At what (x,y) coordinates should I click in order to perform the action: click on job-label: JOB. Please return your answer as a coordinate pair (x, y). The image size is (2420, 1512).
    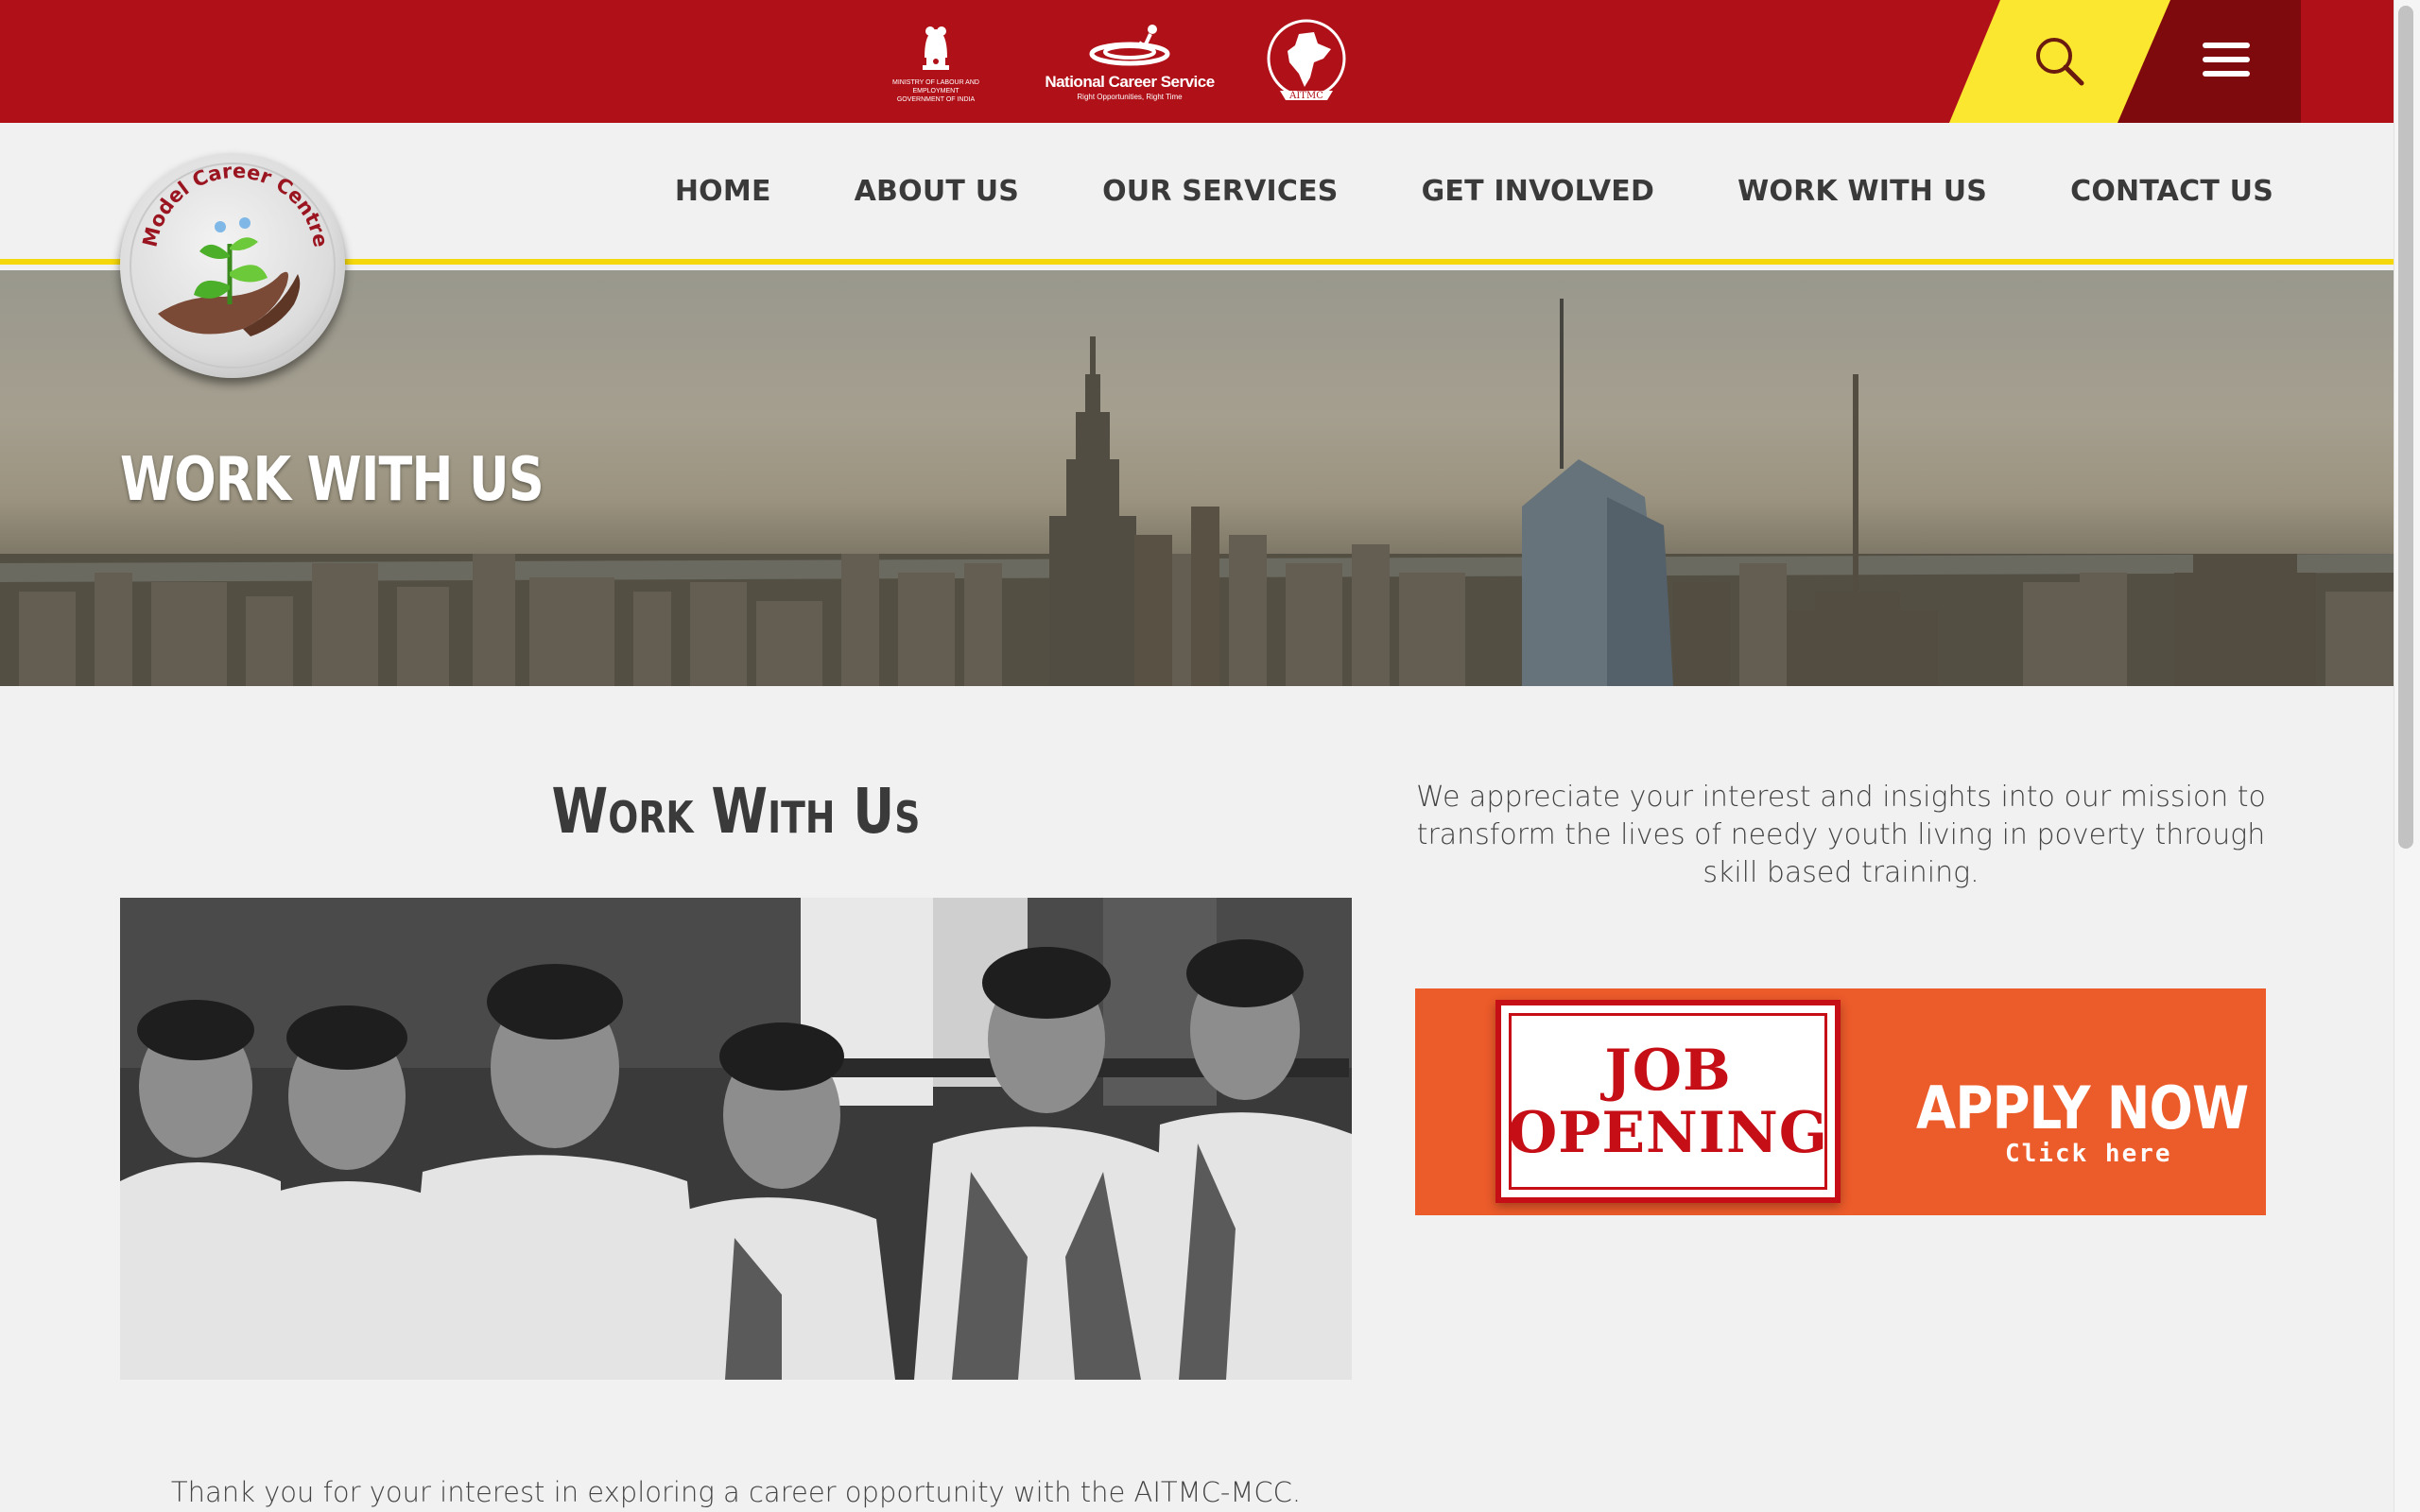
    Looking at the image, I should click on (1668, 1070).